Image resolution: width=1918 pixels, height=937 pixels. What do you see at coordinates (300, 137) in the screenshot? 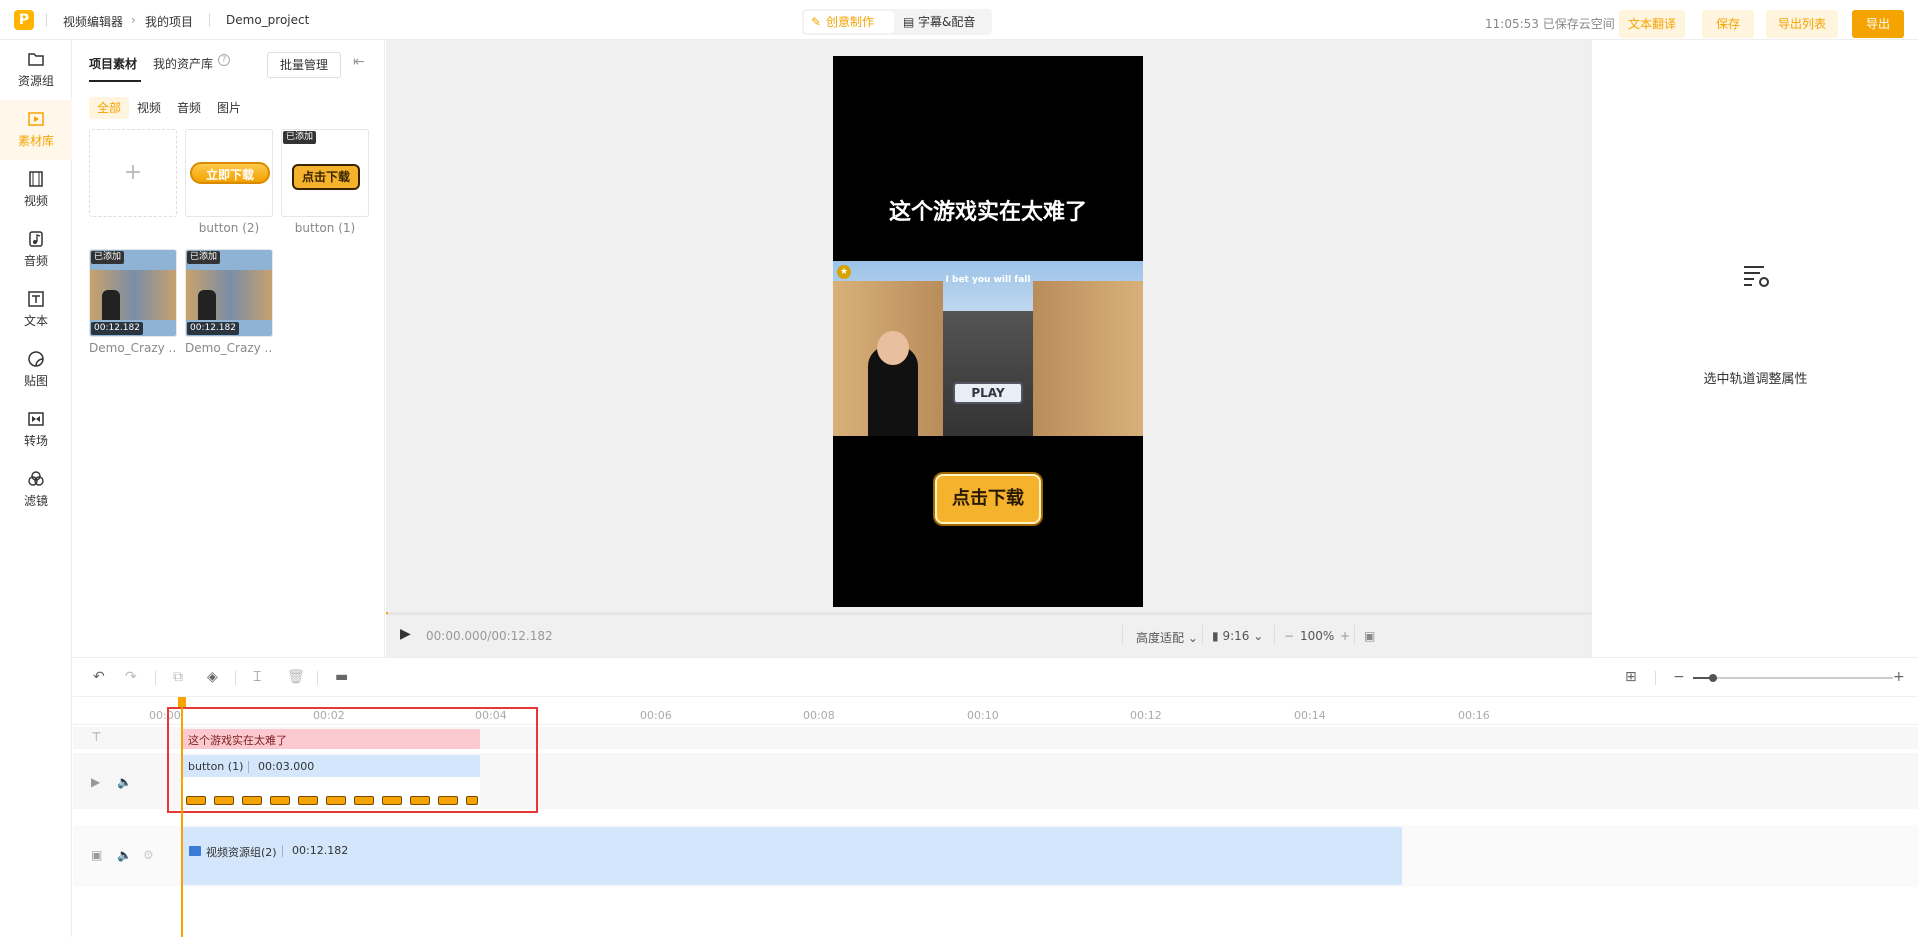
I see `added-badge: 已添加` at bounding box center [300, 137].